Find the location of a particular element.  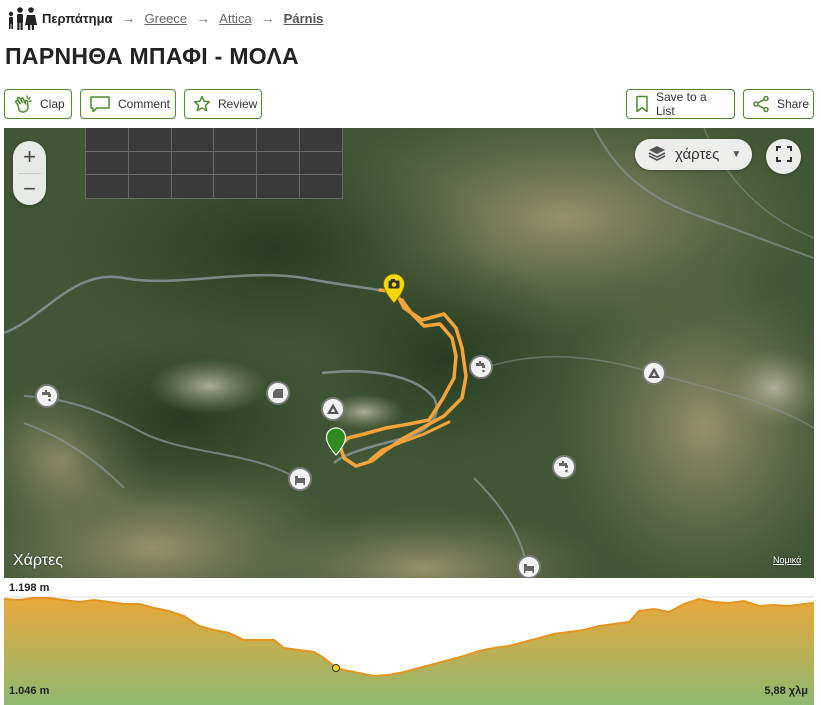

zoom-divider is located at coordinates (29, 173).